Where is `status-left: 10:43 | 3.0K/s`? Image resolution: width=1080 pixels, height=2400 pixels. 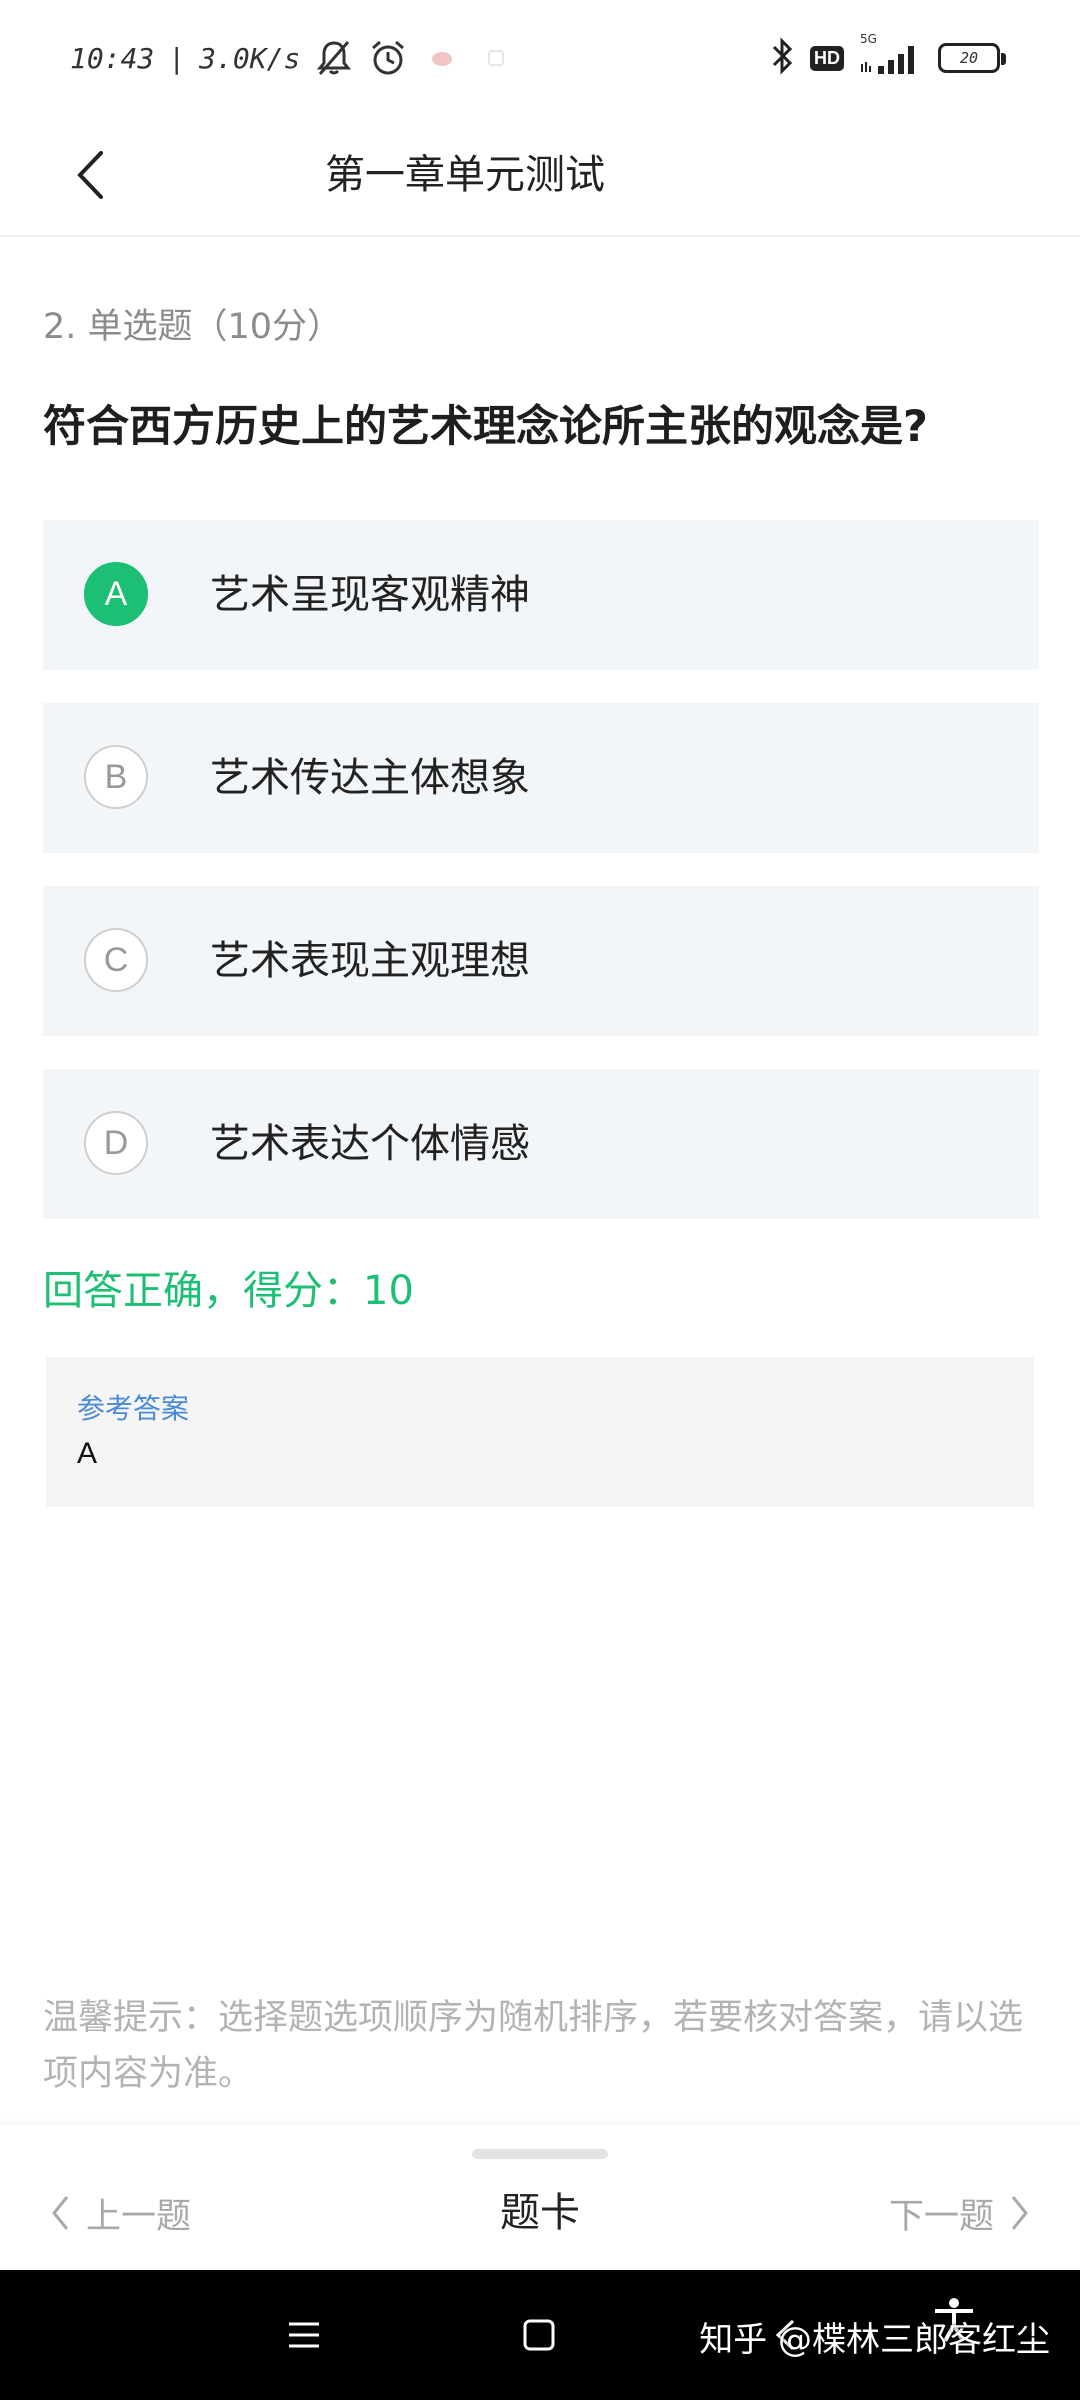 status-left: 10:43 | 3.0K/s is located at coordinates (293, 58).